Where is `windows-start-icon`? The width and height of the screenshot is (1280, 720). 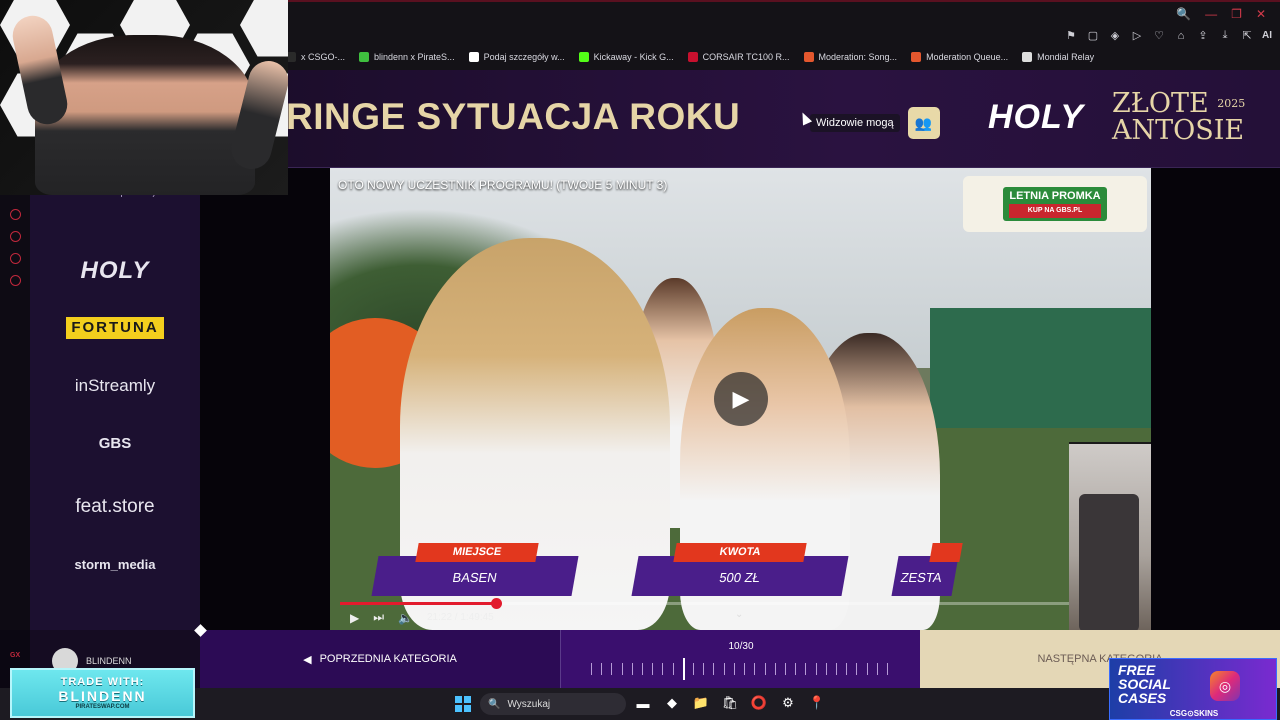
windows-start-icon is located at coordinates (463, 704).